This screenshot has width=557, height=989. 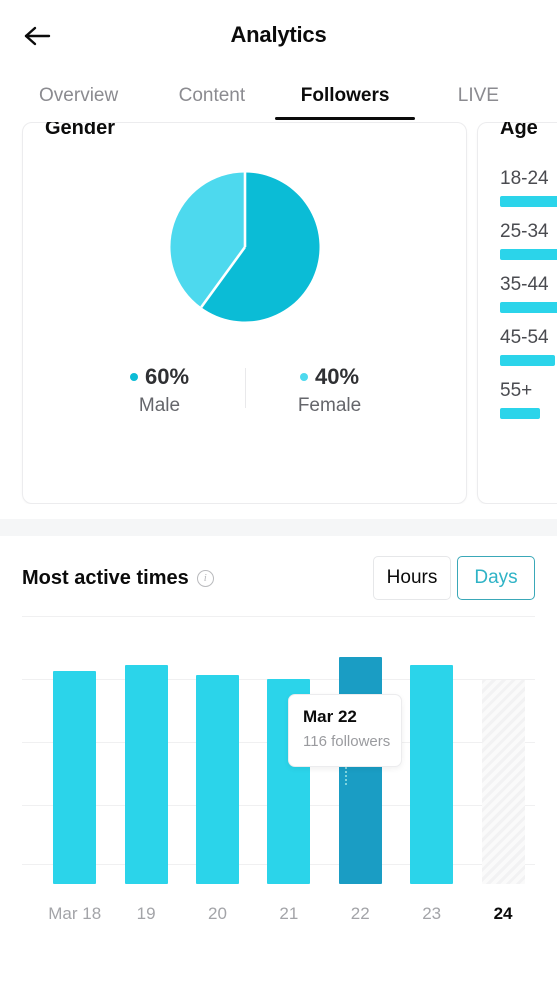 I want to click on section-divider, so click(x=278, y=527).